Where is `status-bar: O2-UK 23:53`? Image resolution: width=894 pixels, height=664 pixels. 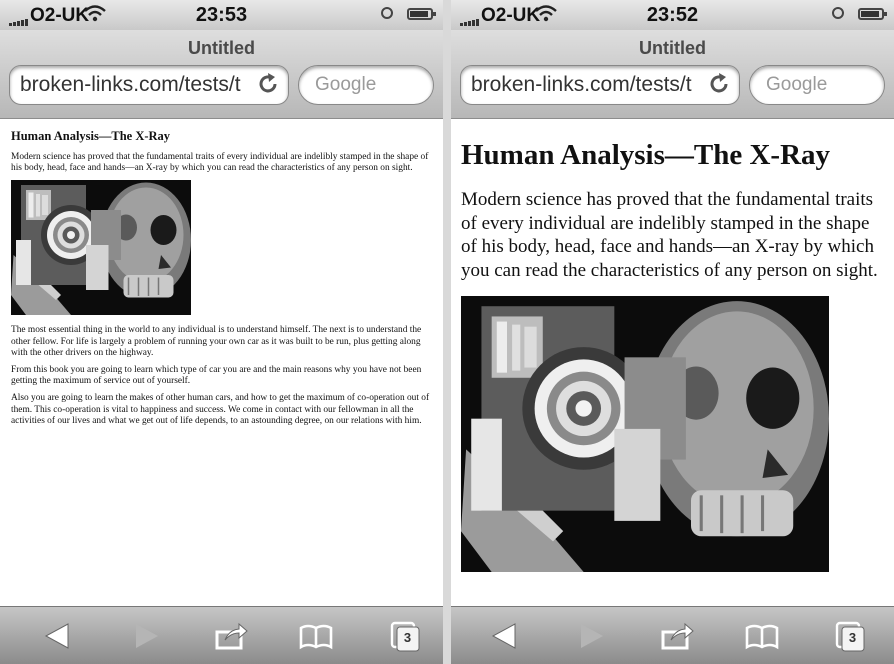
status-bar: O2-UK 23:53 is located at coordinates (221, 15).